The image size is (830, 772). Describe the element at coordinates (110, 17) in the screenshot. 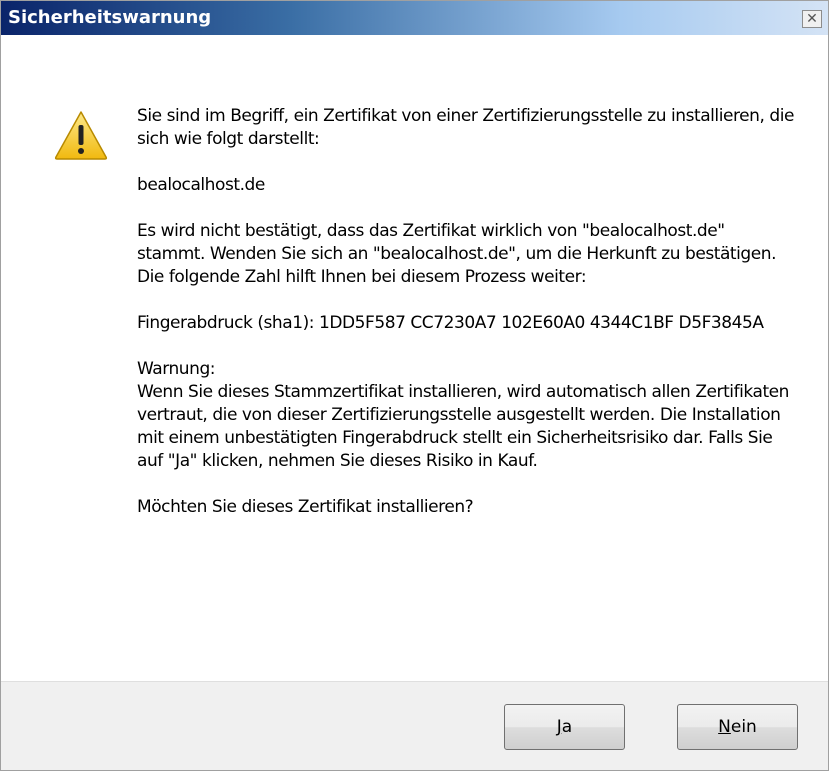

I see `window-title: Sicherheitswarnung` at that location.